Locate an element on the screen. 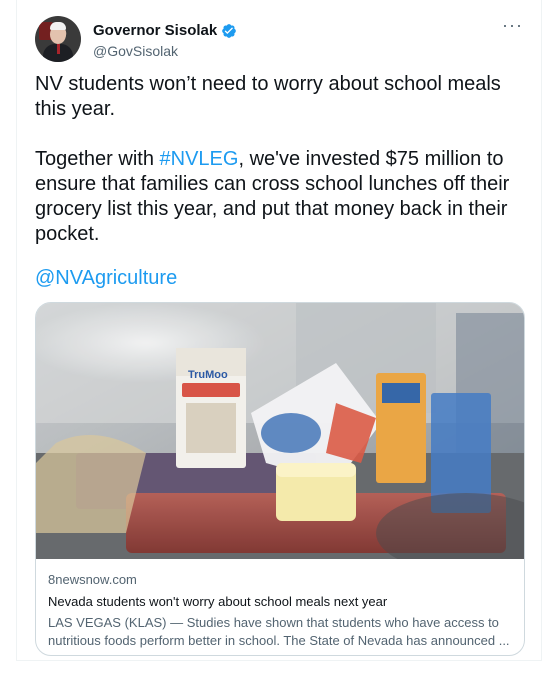 The image size is (560, 696). author-display-name: Governor Sisolak is located at coordinates (155, 30).